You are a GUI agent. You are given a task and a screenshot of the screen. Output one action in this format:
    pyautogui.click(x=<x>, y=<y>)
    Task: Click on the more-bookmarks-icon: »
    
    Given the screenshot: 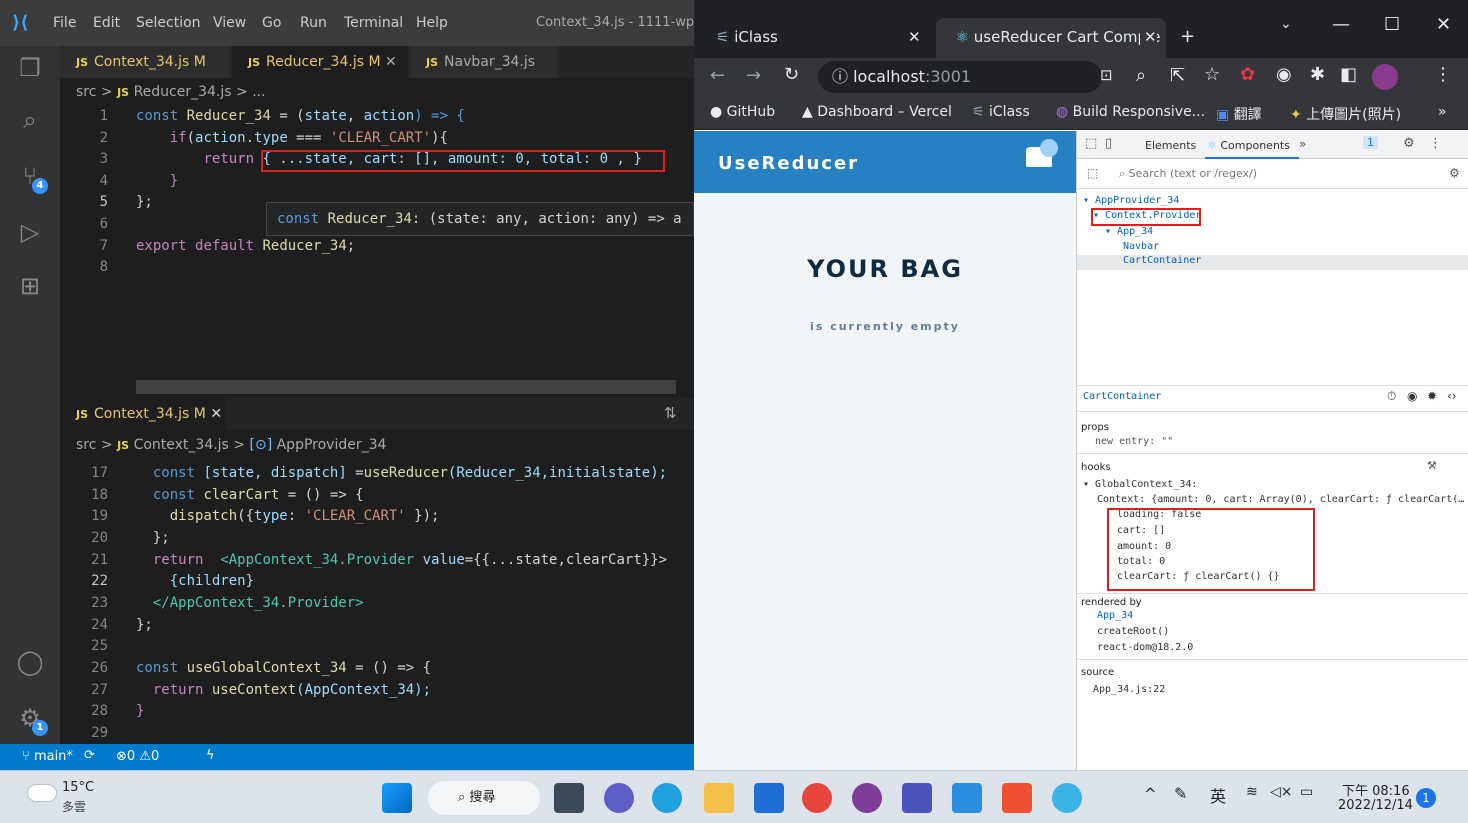 What is the action you would take?
    pyautogui.click(x=1442, y=112)
    